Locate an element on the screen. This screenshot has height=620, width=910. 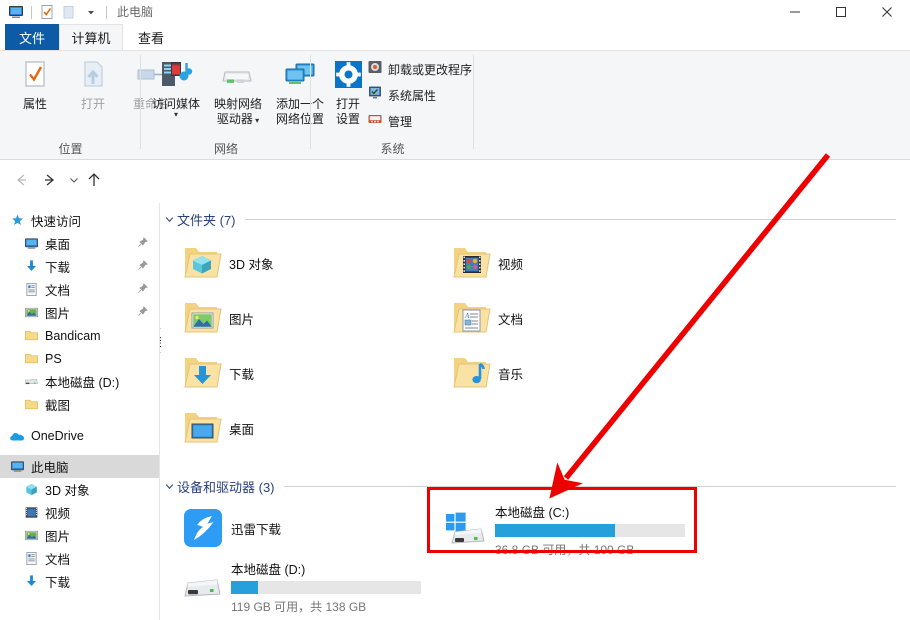
folders-section-header: 文件夹 (7) is located at coordinates (535, 219).